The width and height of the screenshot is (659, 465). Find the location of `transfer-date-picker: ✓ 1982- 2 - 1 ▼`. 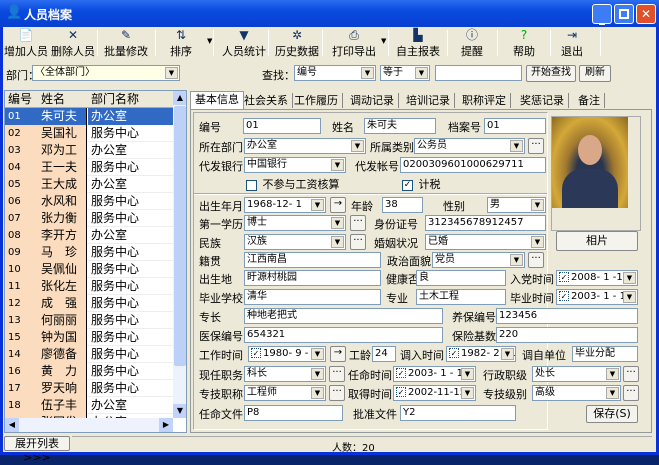

transfer-date-picker: ✓ 1982- 2 - 1 ▼ is located at coordinates (481, 354).